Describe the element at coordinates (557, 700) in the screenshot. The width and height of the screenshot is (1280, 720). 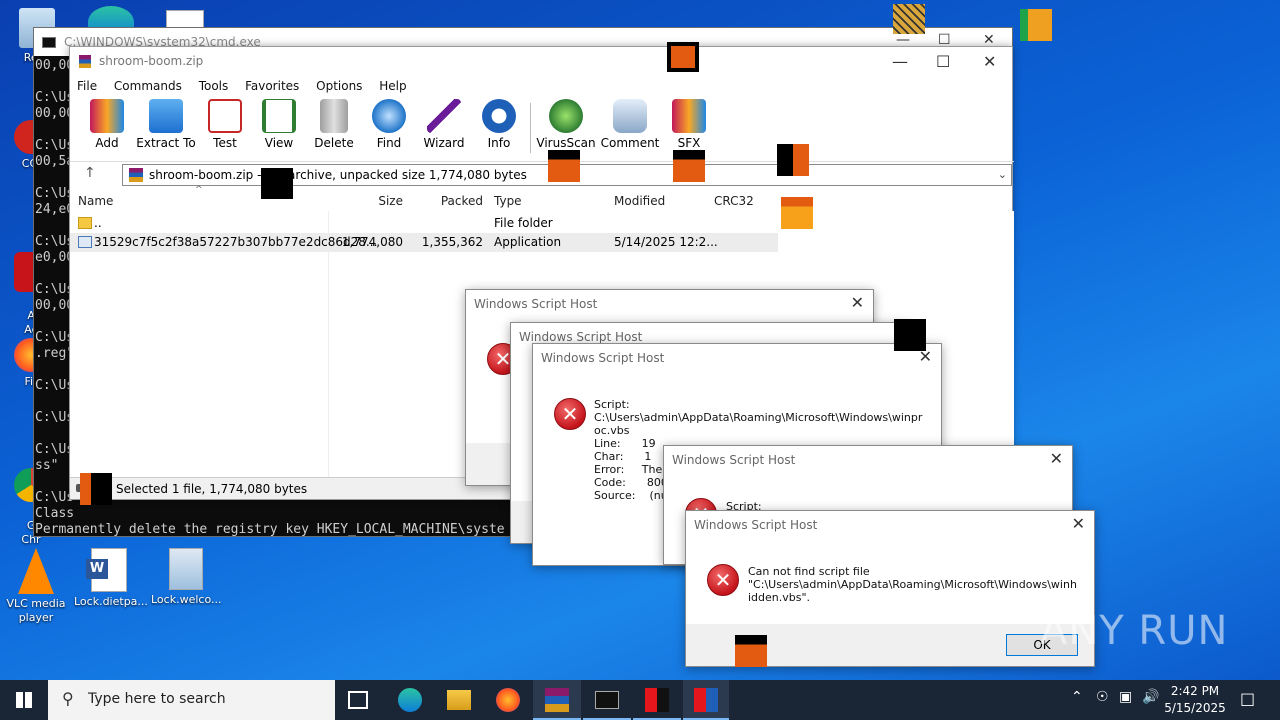
I see `winrar-taskbar-button` at that location.